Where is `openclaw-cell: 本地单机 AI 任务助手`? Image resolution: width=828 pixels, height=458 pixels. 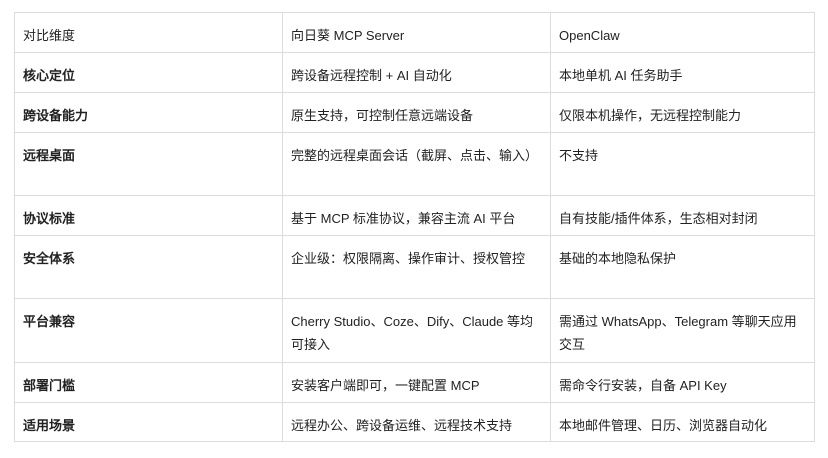
openclaw-cell: 本地单机 AI 任务助手 is located at coordinates (682, 72).